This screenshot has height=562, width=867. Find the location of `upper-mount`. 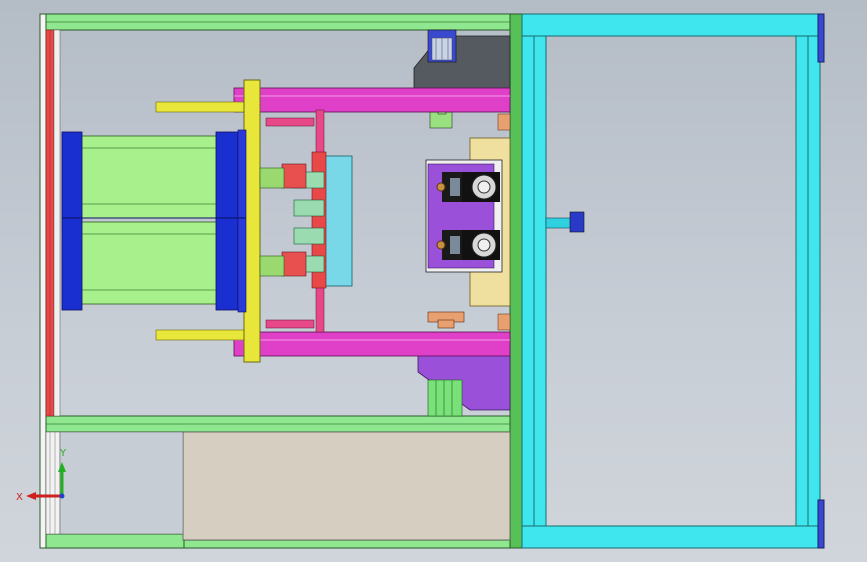

upper-mount is located at coordinates (462, 79).